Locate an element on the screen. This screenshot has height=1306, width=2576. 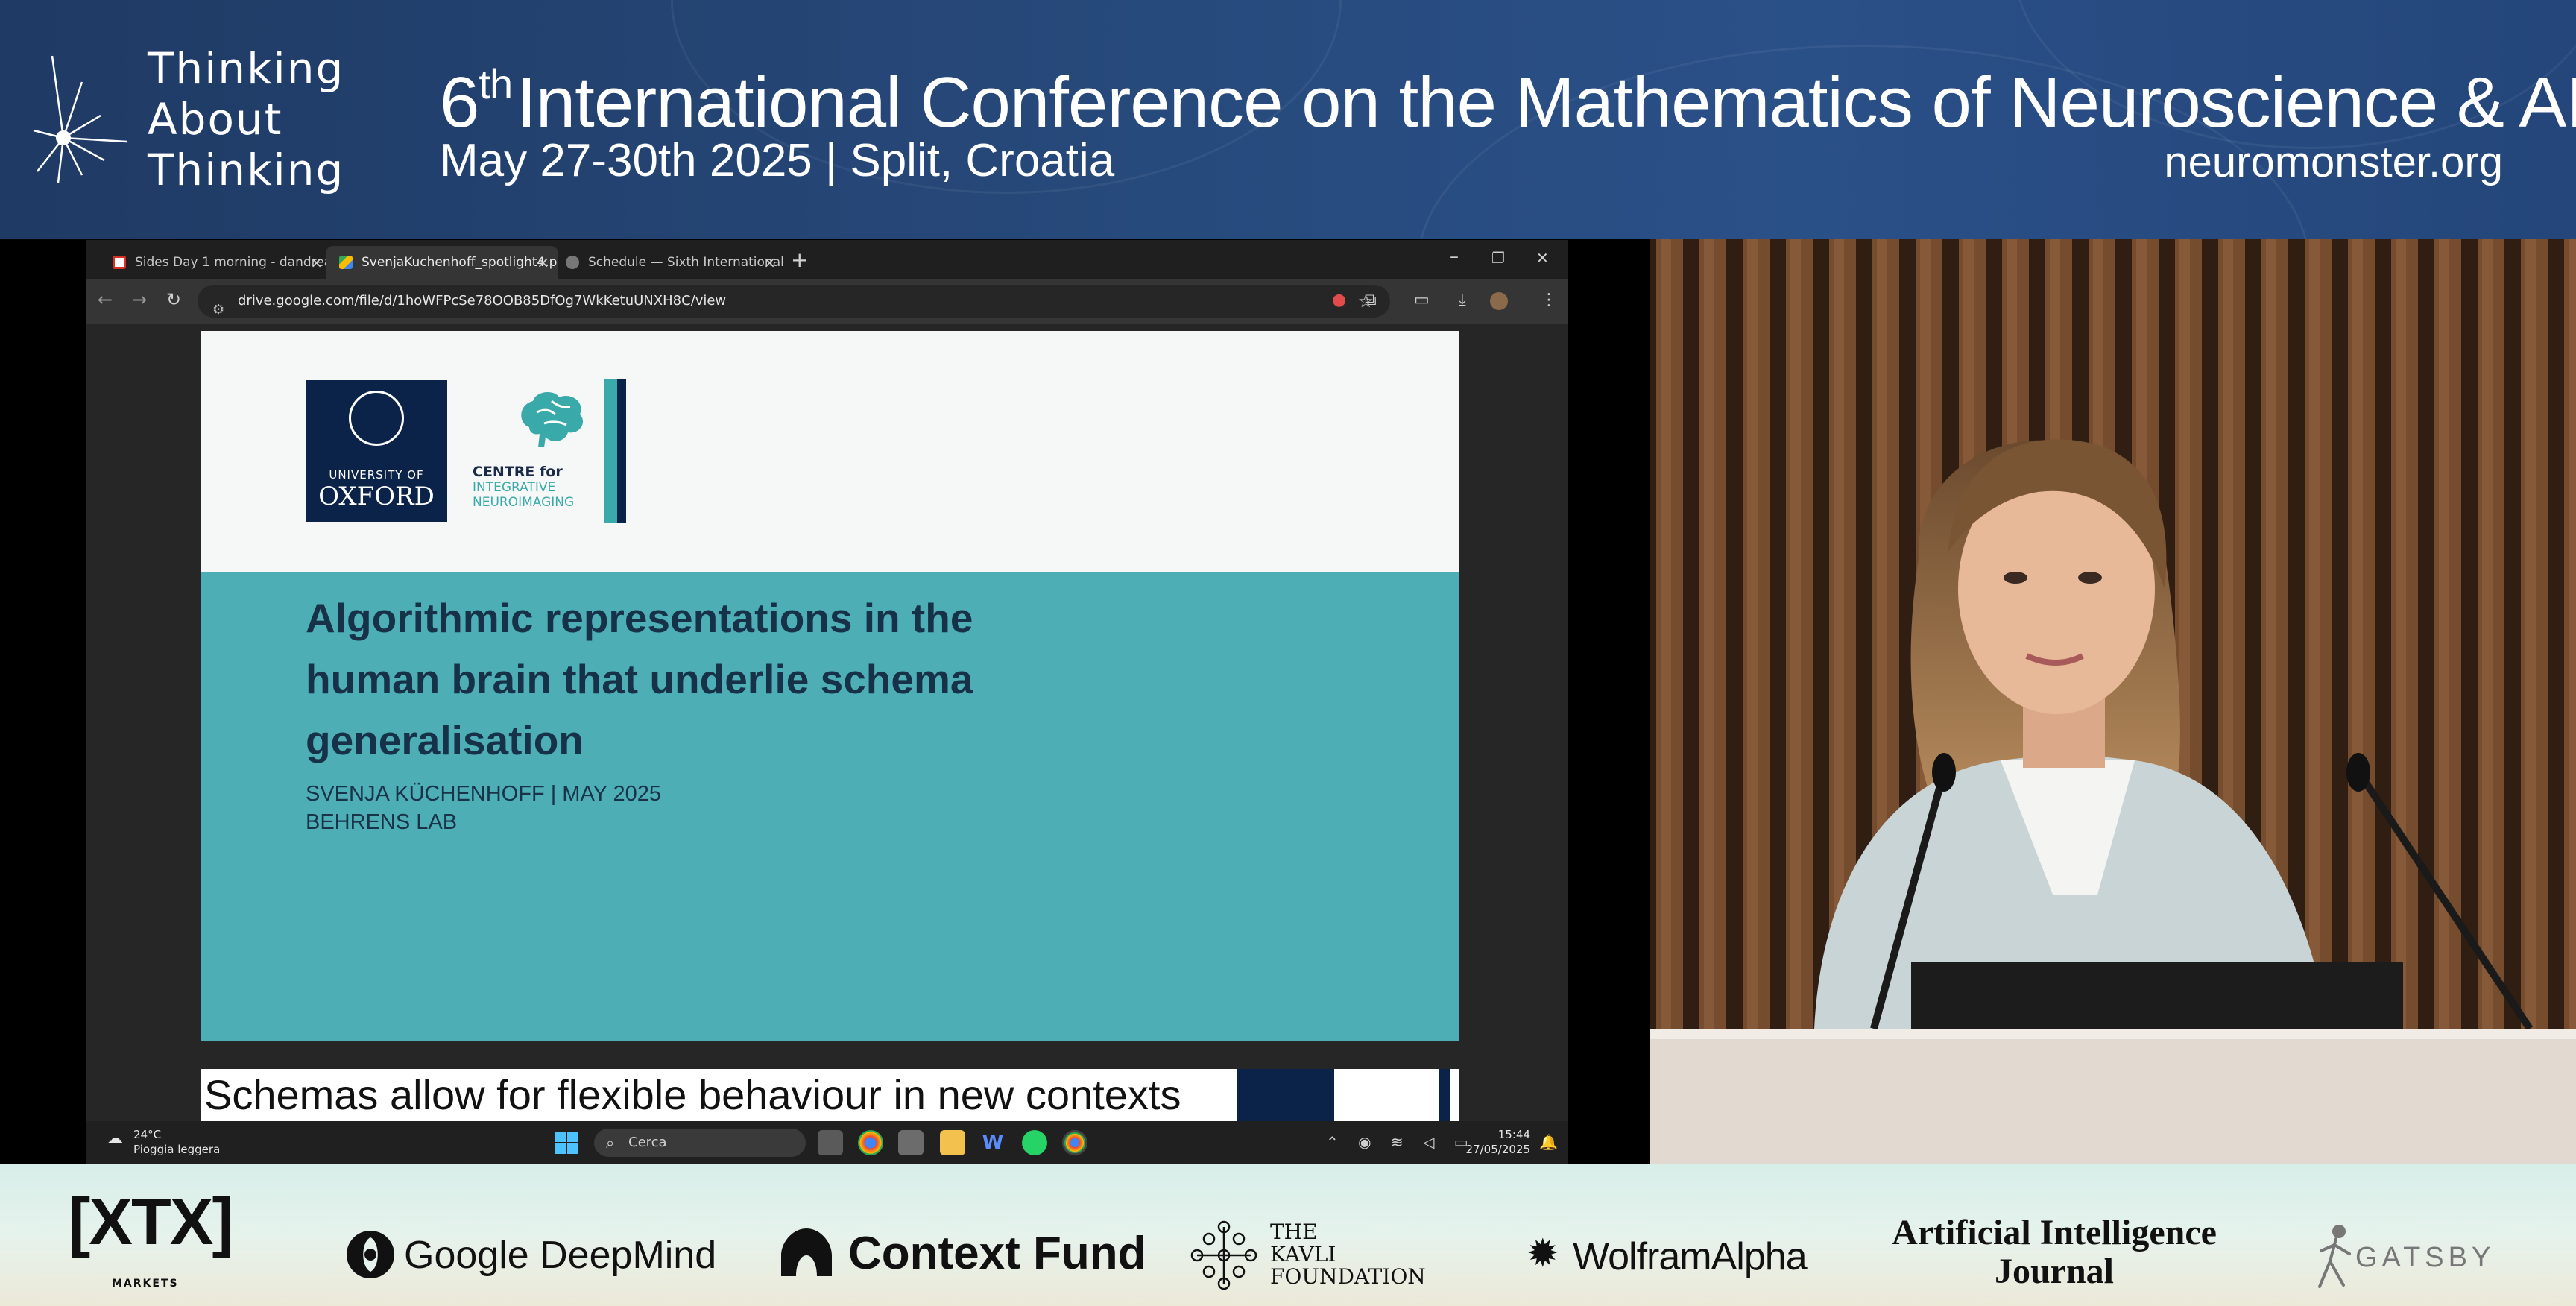
tab-label: SvenjaKuchenhoff_spotlight4.p is located at coordinates (460, 262).